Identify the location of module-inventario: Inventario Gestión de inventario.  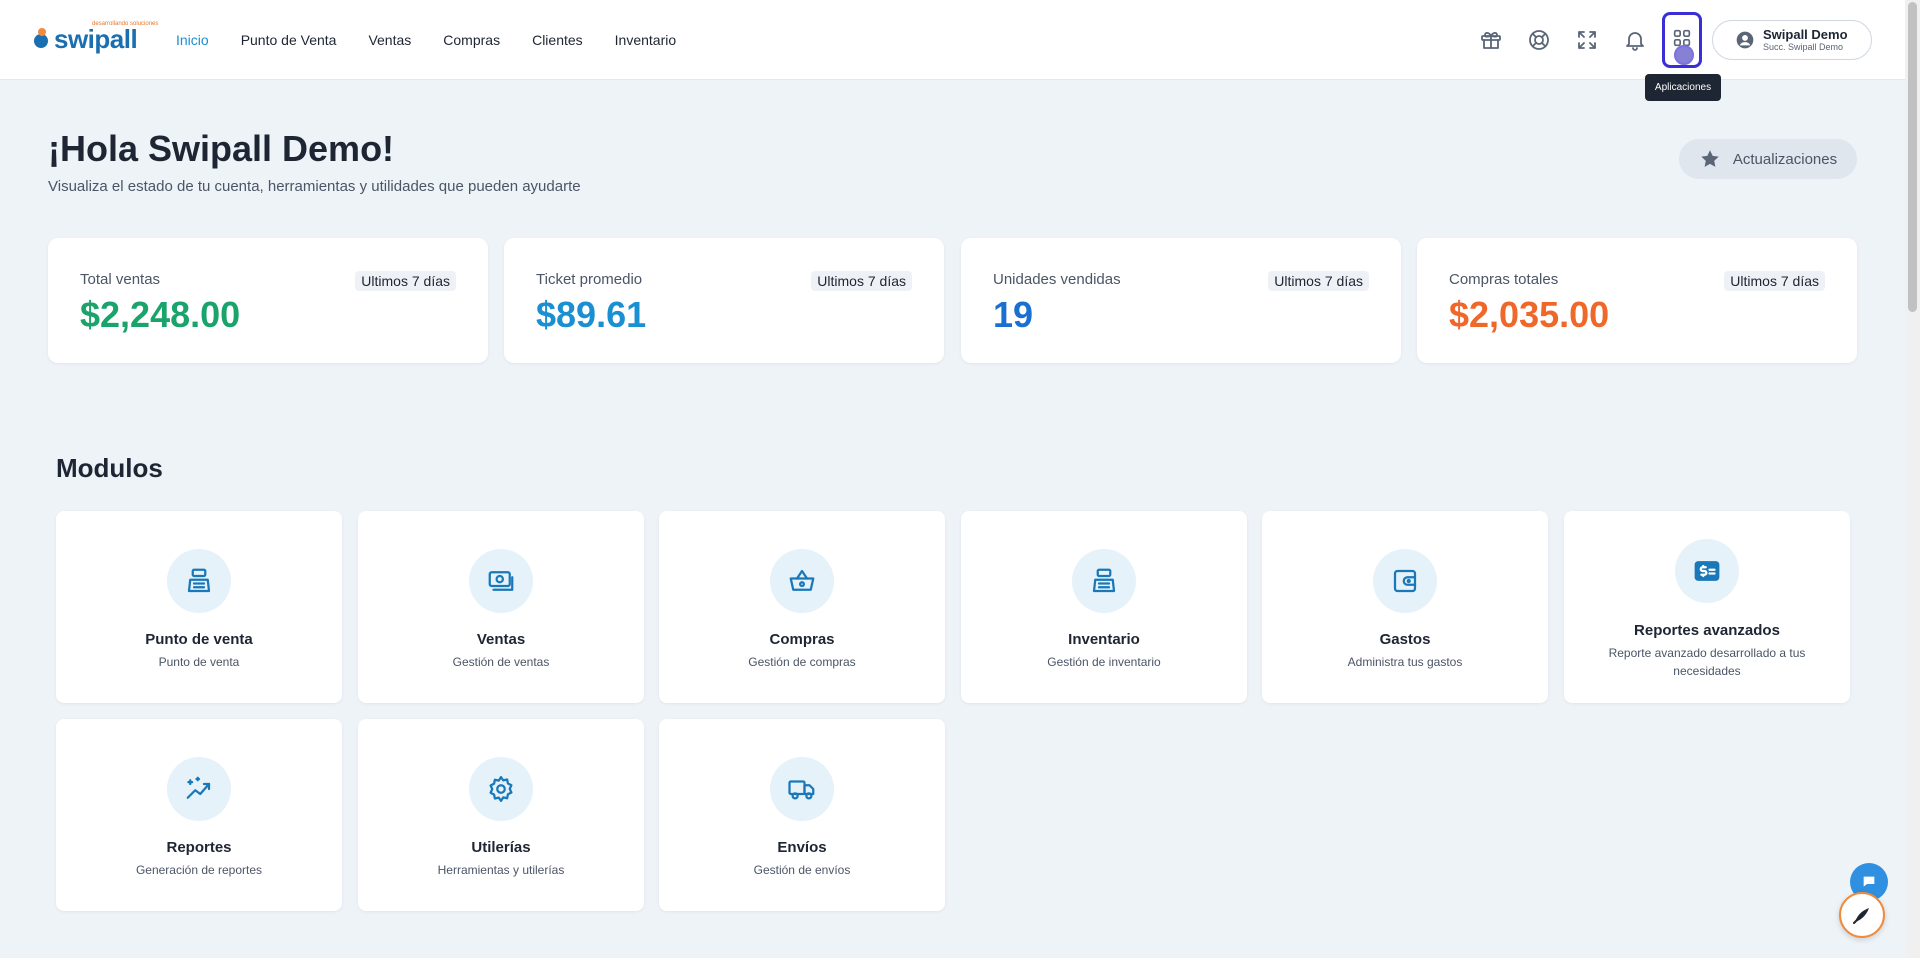
(1104, 607).